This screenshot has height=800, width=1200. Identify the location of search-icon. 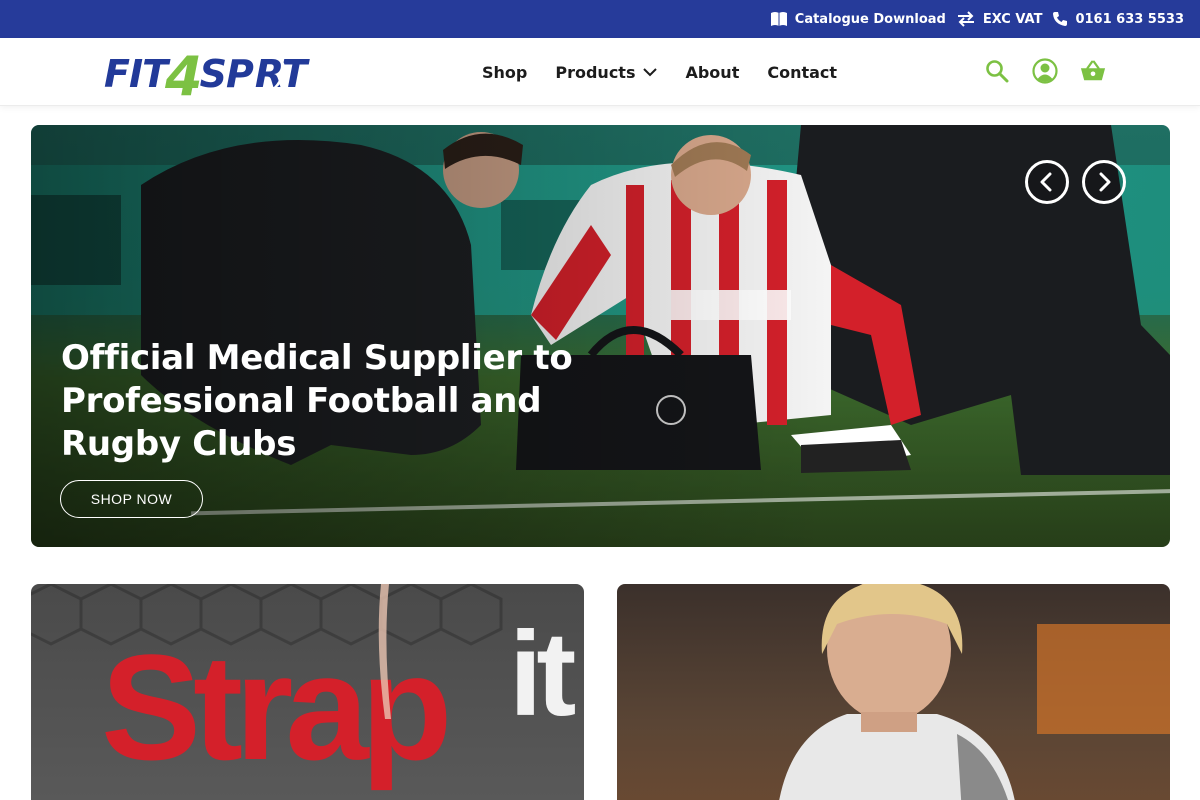
(997, 71).